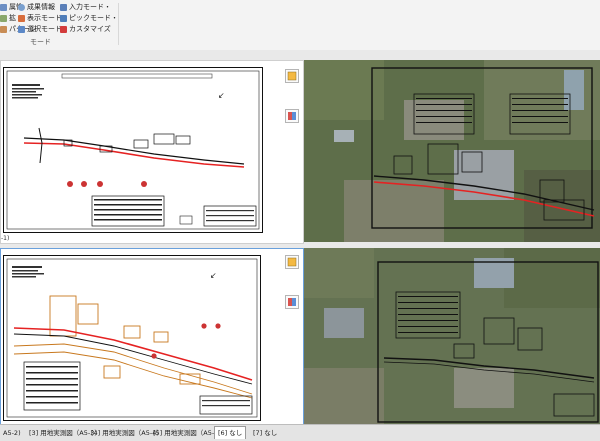 Image resolution: width=600 pixels, height=441 pixels. I want to click on ribbon-group-label: モード, so click(40, 42).